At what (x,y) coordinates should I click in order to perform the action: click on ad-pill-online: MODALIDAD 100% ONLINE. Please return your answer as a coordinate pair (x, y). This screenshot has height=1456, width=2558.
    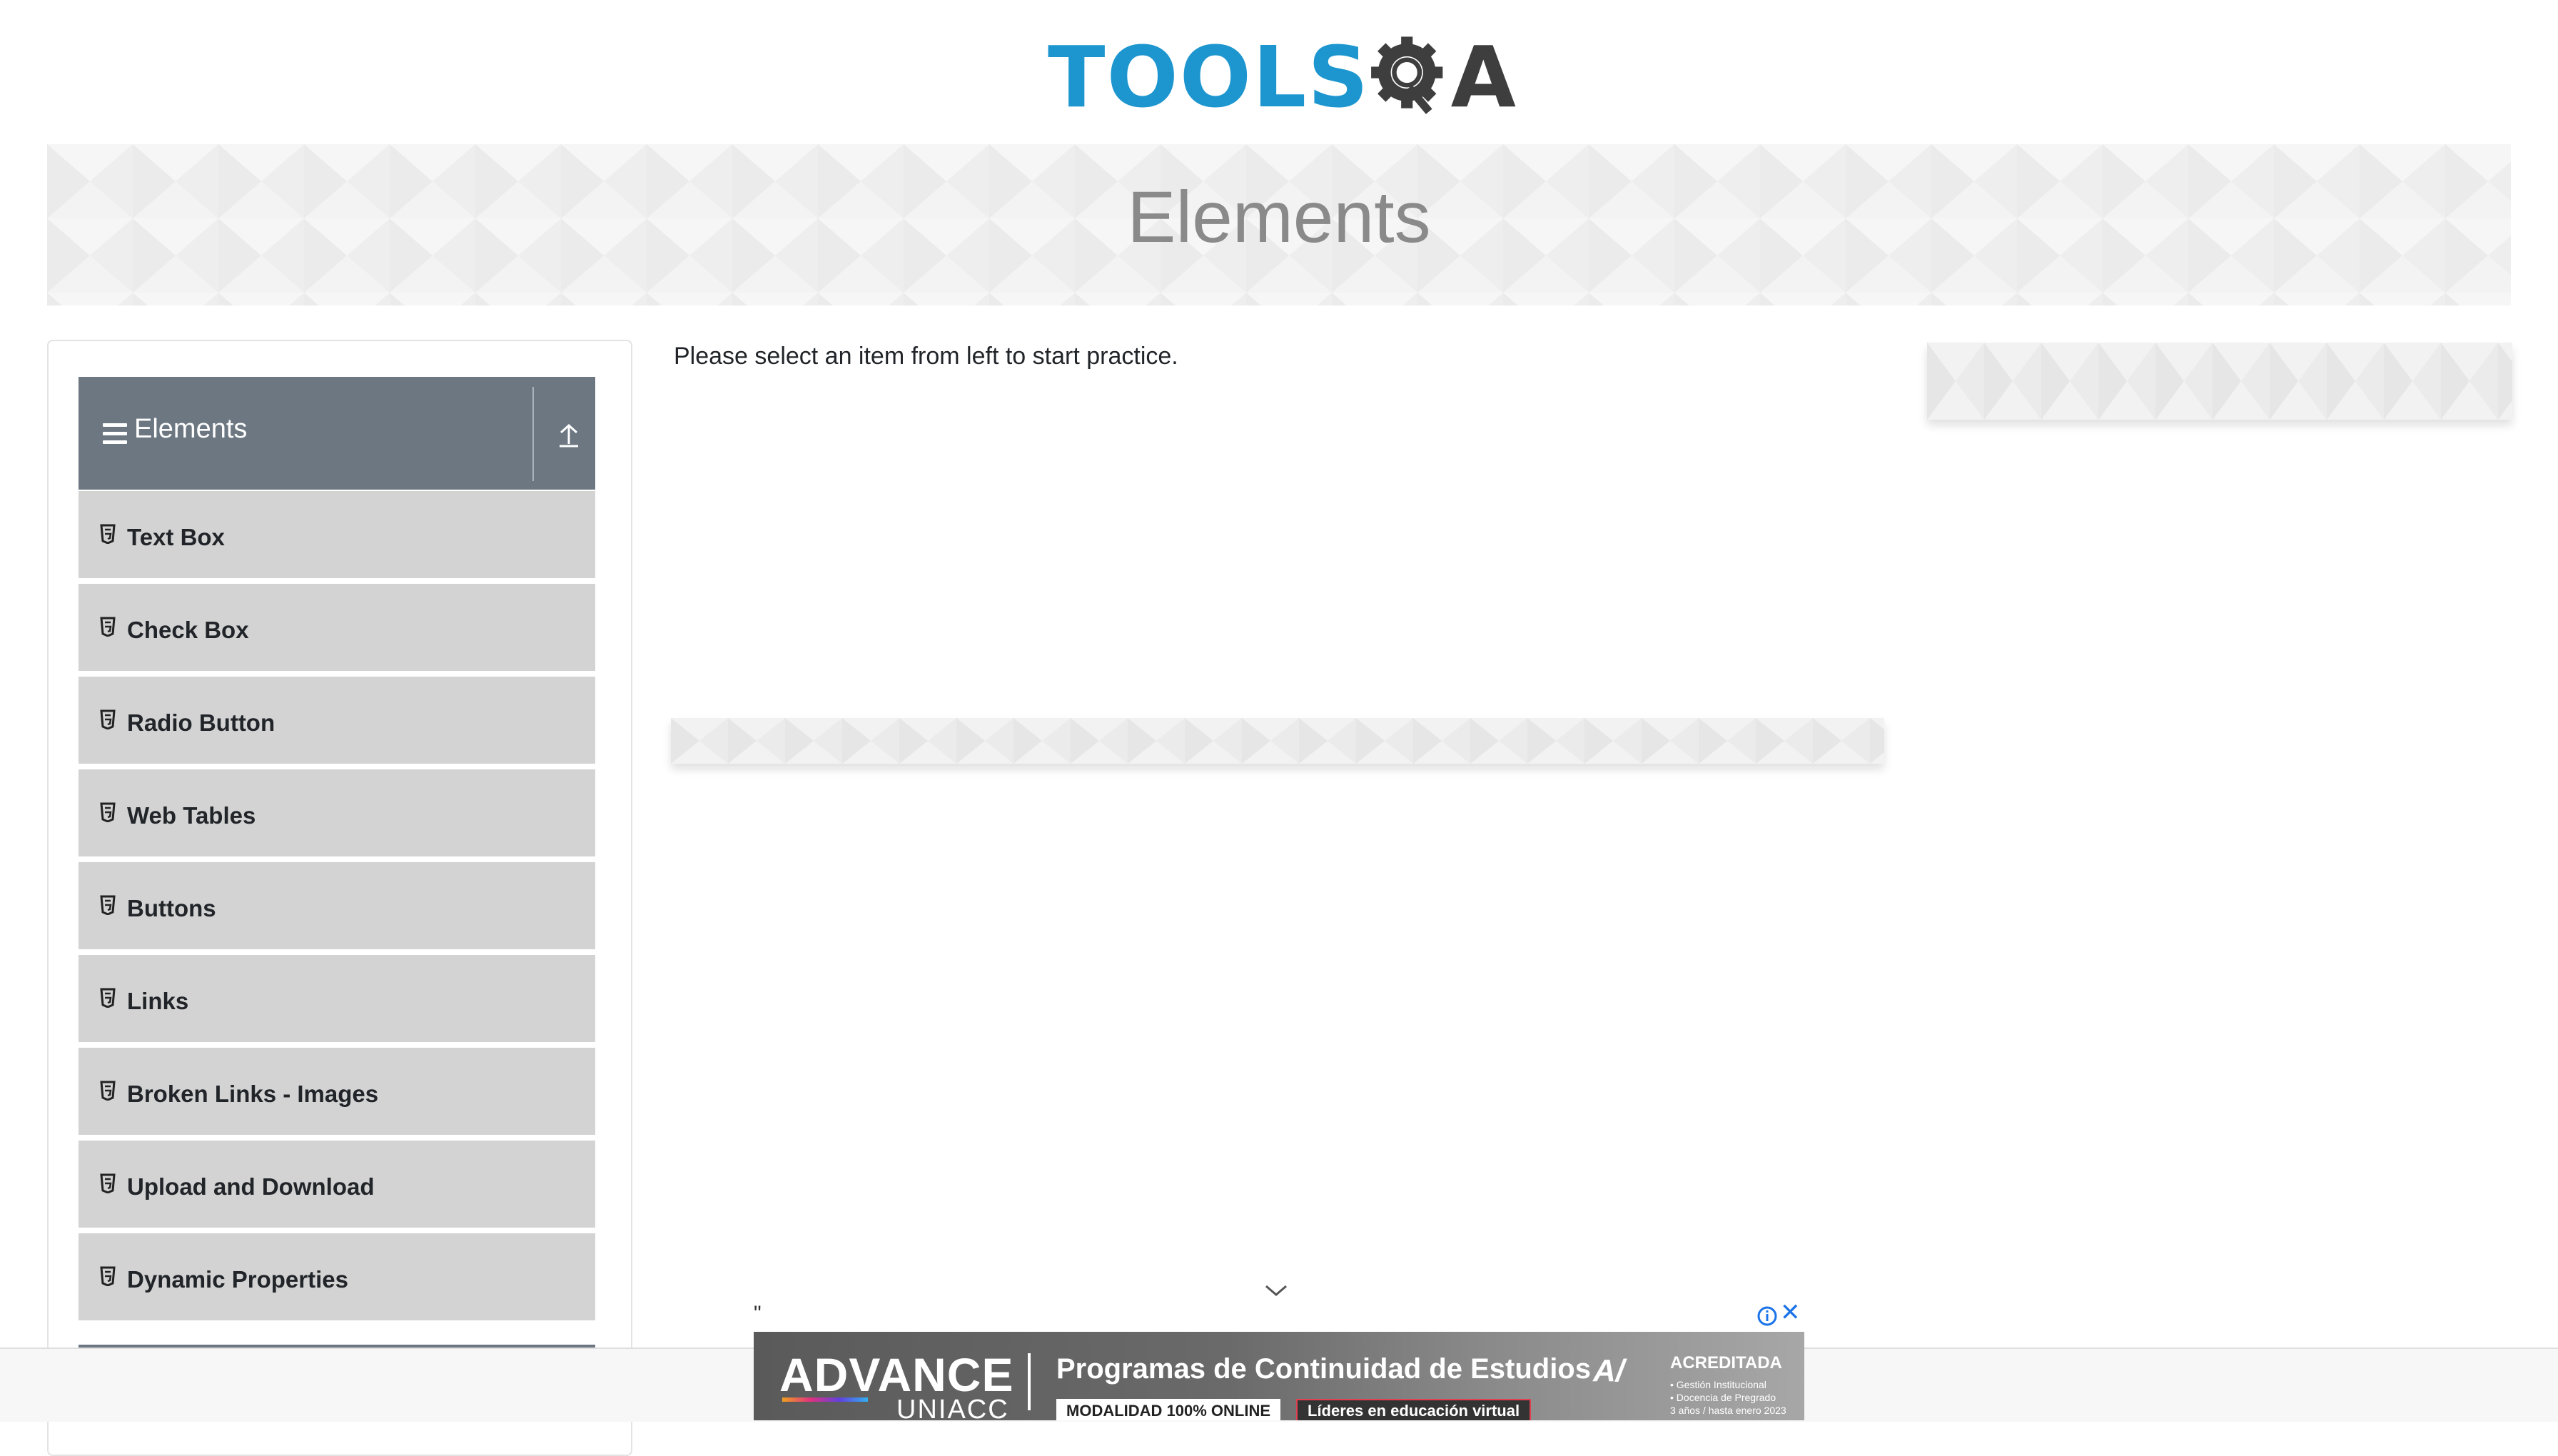
    Looking at the image, I should click on (1168, 1409).